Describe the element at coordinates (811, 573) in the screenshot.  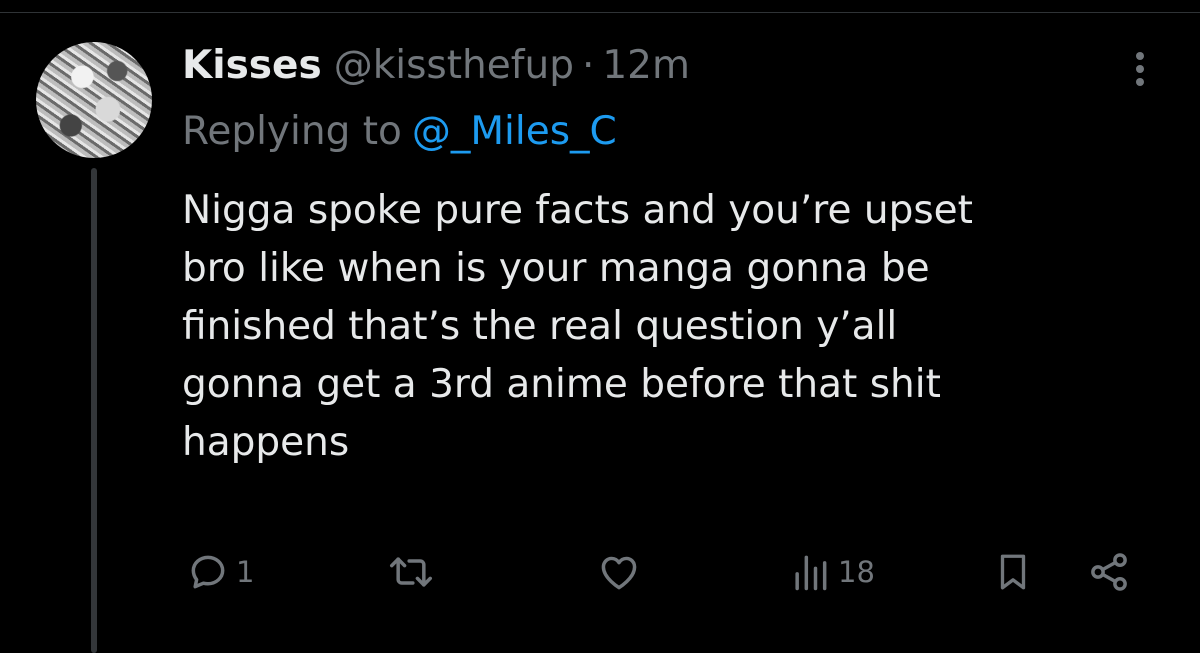
I see `views-icon` at that location.